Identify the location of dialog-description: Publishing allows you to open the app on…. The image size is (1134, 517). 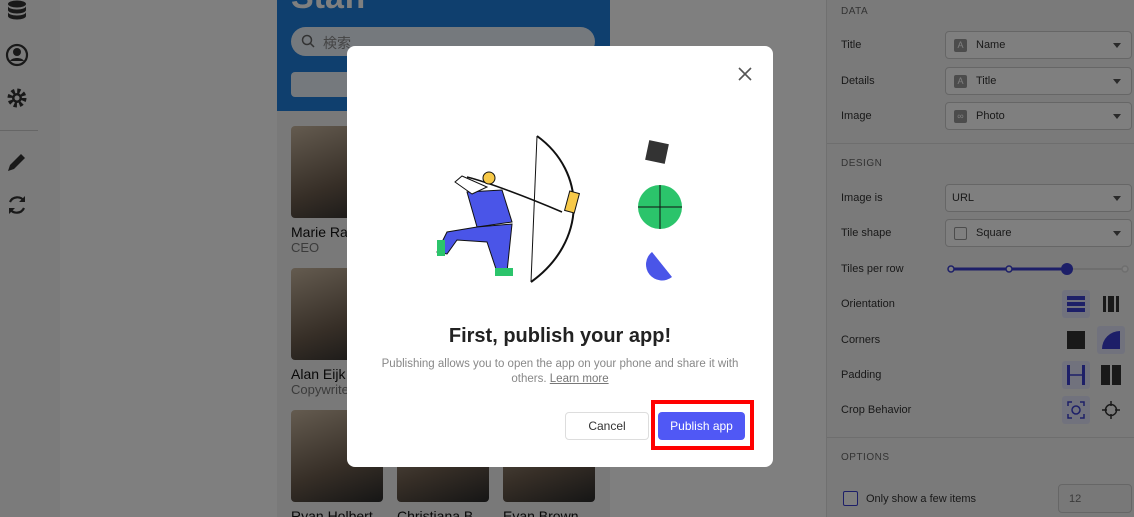
(560, 372).